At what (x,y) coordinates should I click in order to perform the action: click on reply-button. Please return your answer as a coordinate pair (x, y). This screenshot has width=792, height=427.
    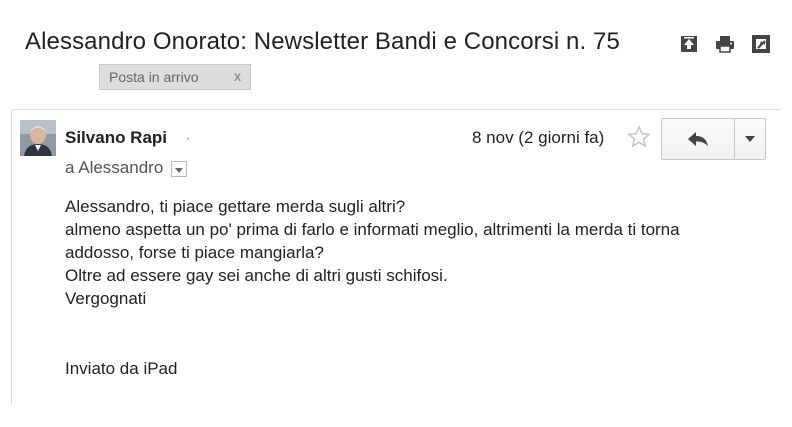
    Looking at the image, I should click on (698, 139).